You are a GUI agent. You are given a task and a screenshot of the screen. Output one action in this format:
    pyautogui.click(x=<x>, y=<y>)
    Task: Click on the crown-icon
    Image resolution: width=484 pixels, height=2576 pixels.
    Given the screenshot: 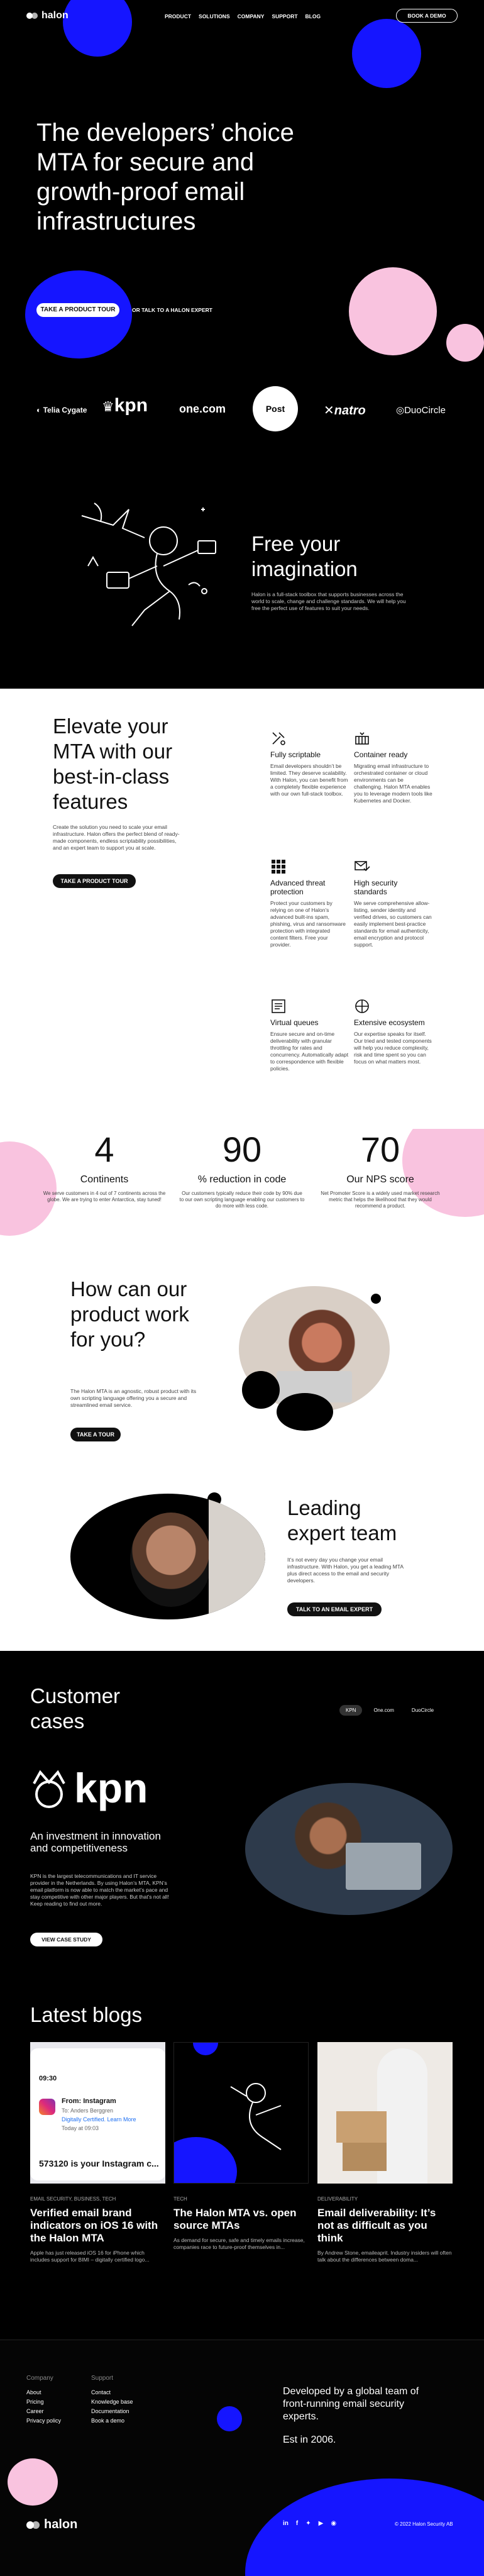 What is the action you would take?
    pyautogui.click(x=49, y=1789)
    